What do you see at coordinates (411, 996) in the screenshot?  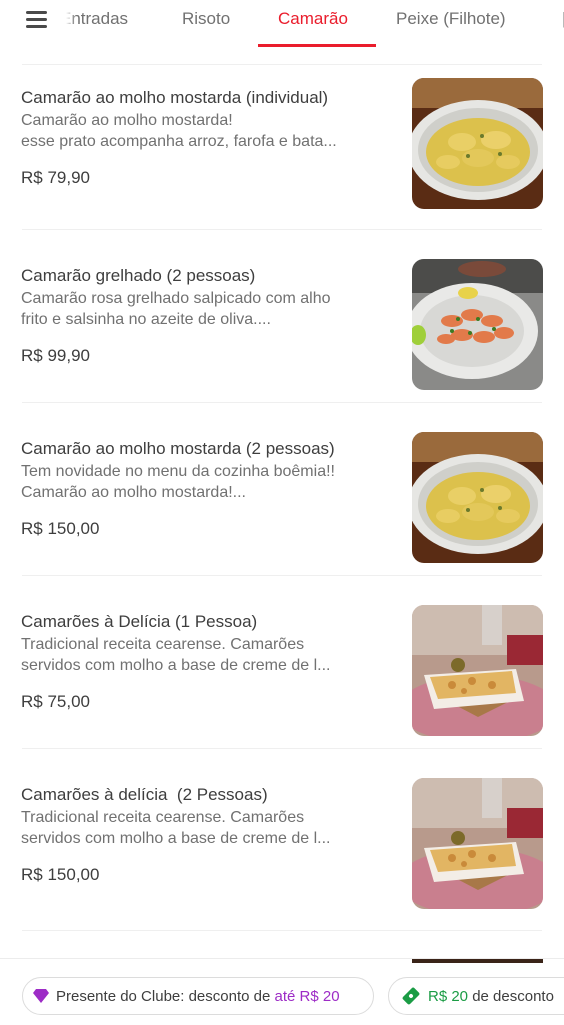 I see `green-ticket-icon` at bounding box center [411, 996].